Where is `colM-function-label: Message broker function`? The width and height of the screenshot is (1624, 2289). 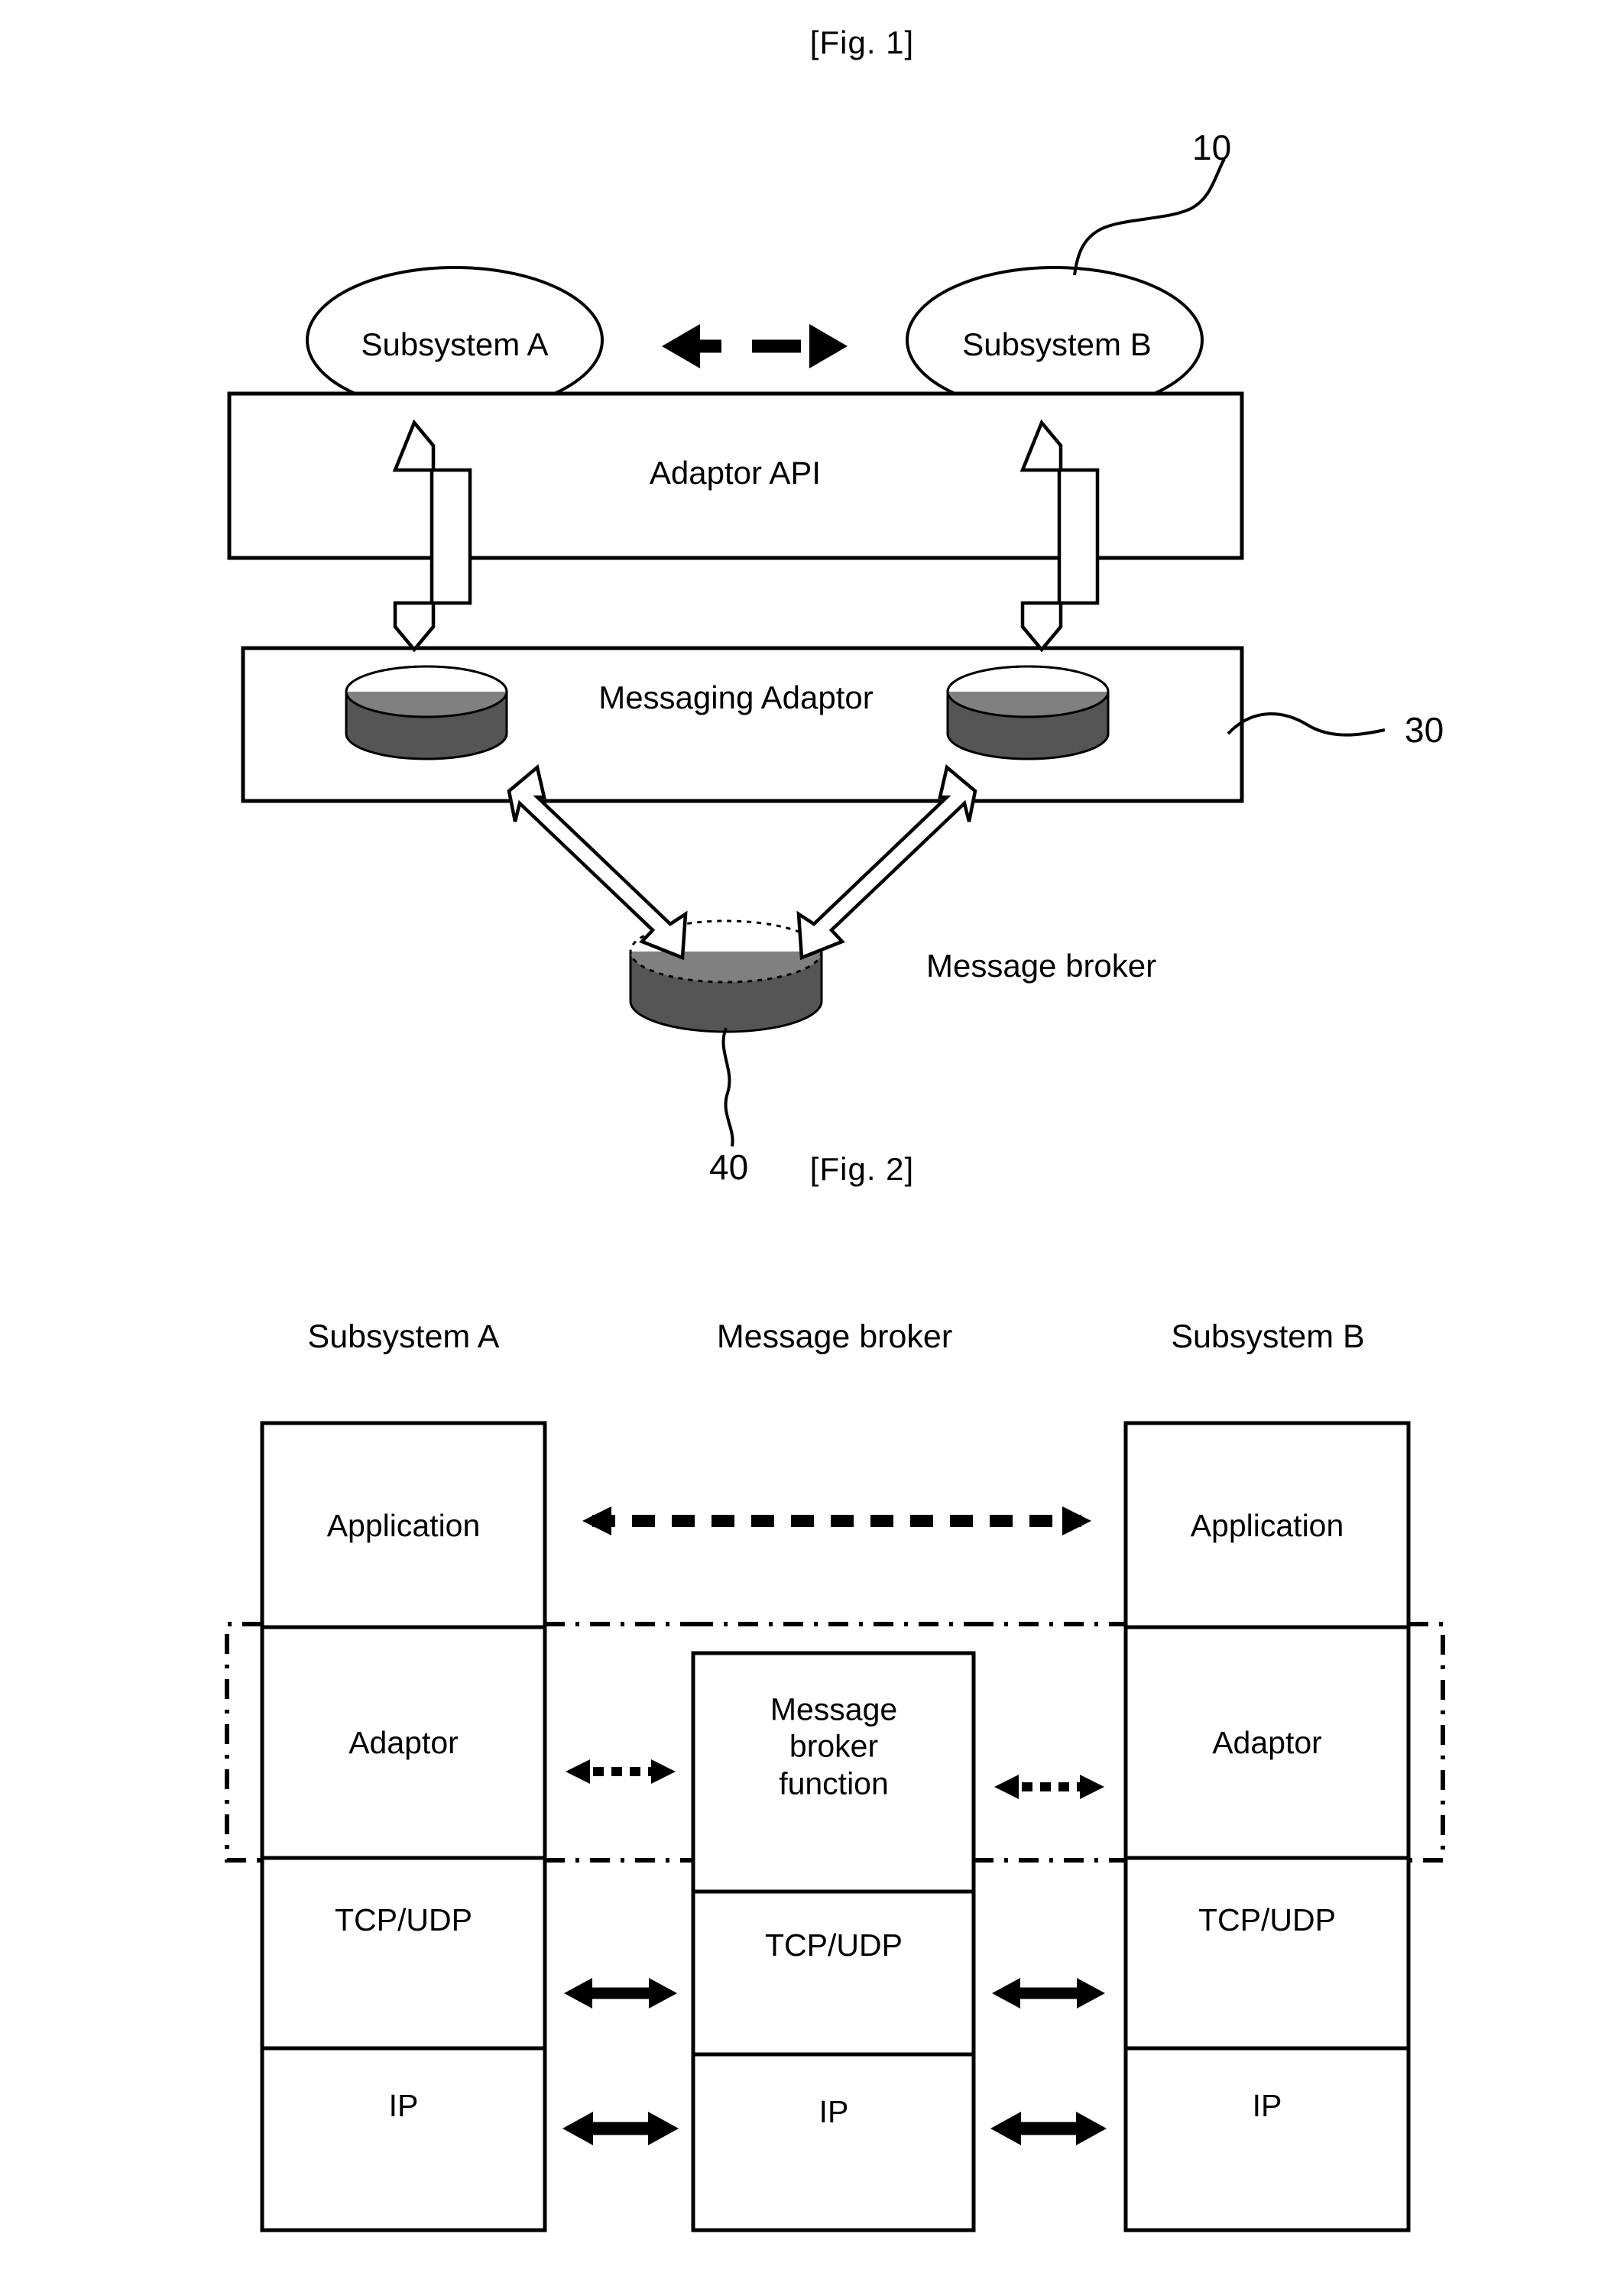
colM-function-label: Message broker function is located at coordinates (833, 1746).